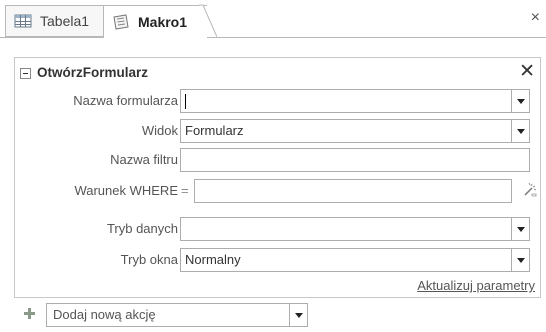  What do you see at coordinates (126, 190) in the screenshot?
I see `argument-label: Warunek WHERE` at bounding box center [126, 190].